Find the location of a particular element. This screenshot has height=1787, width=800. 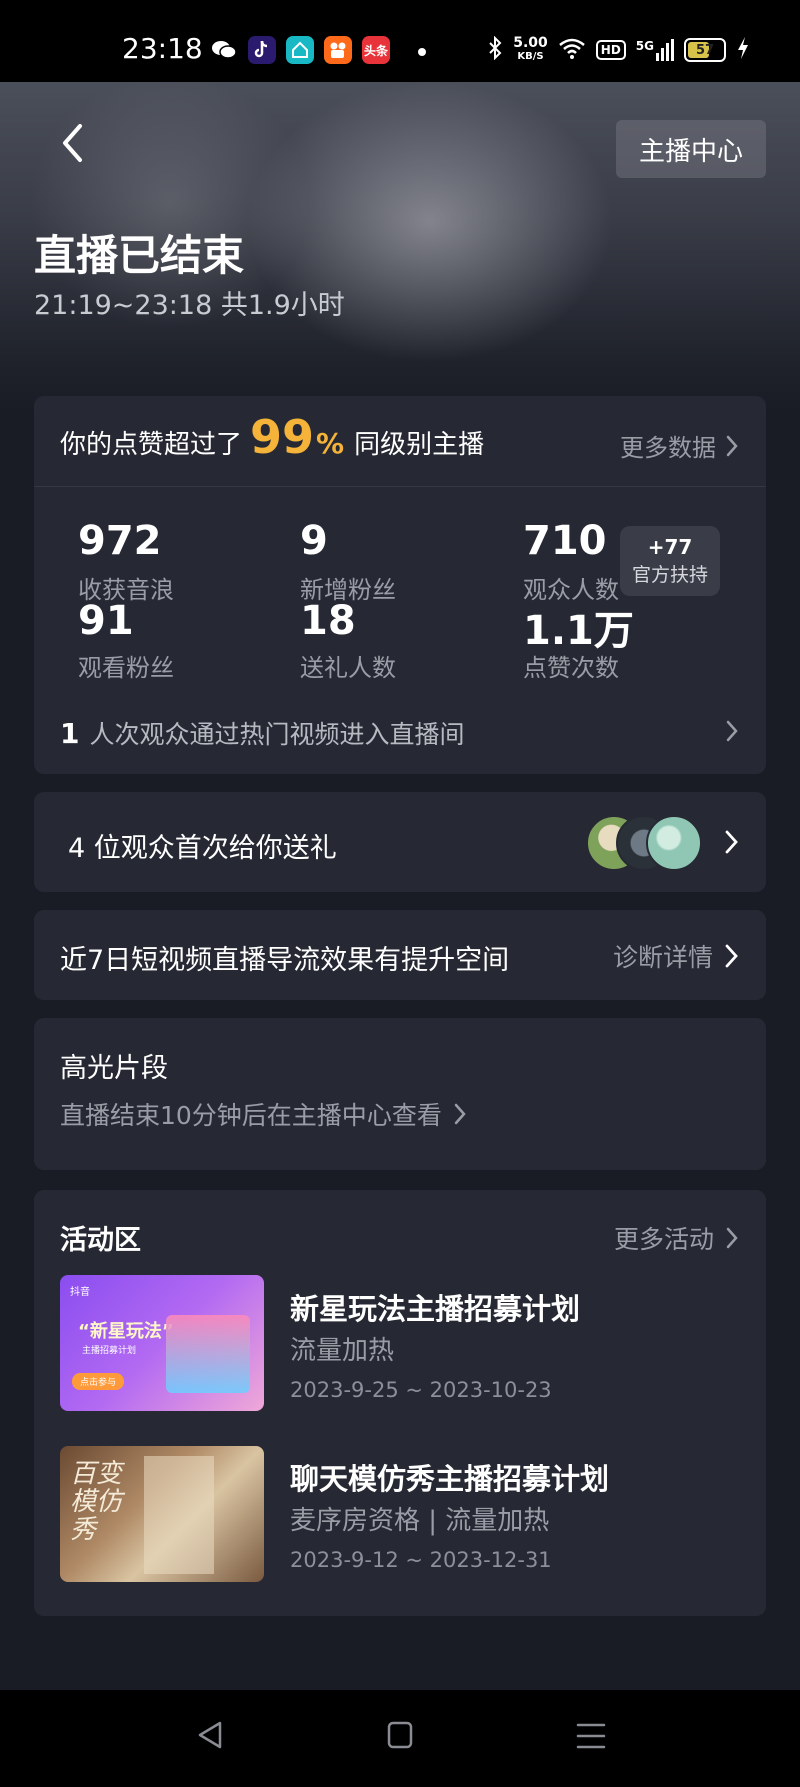

thumb-button: 点击参与 is located at coordinates (98, 1381).